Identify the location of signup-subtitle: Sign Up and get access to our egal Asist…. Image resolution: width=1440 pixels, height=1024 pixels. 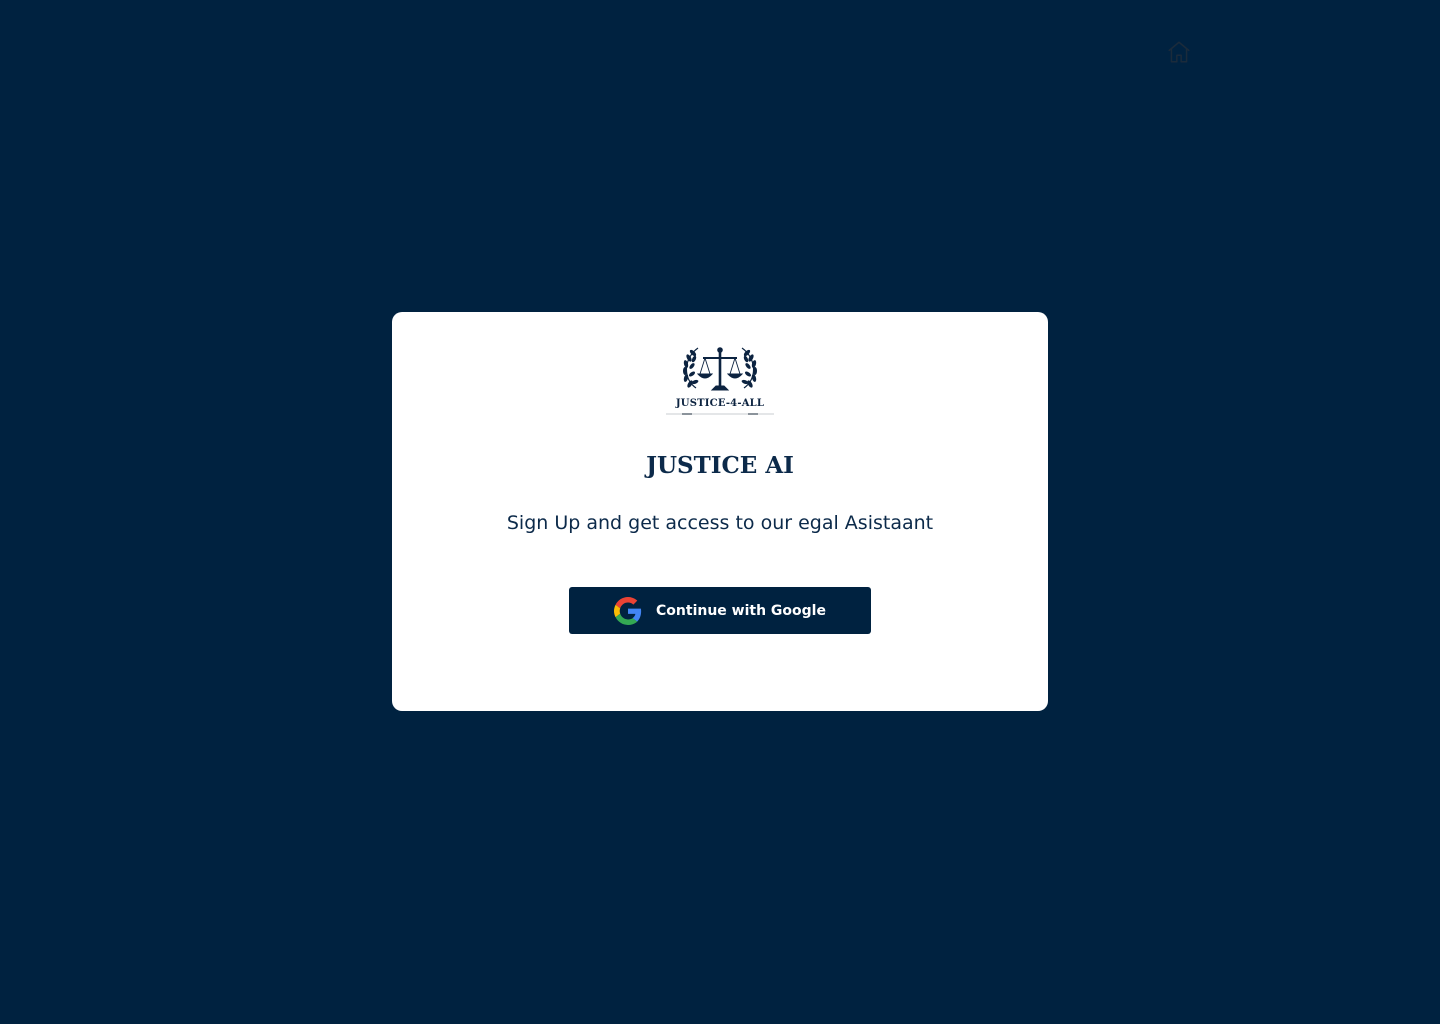
(720, 523).